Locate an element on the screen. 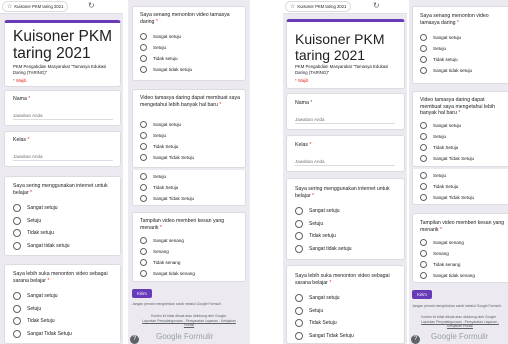 The width and height of the screenshot is (508, 344). browser-tab: ☆ Kuisoner PKM taring 2021 is located at coordinates (318, 6).